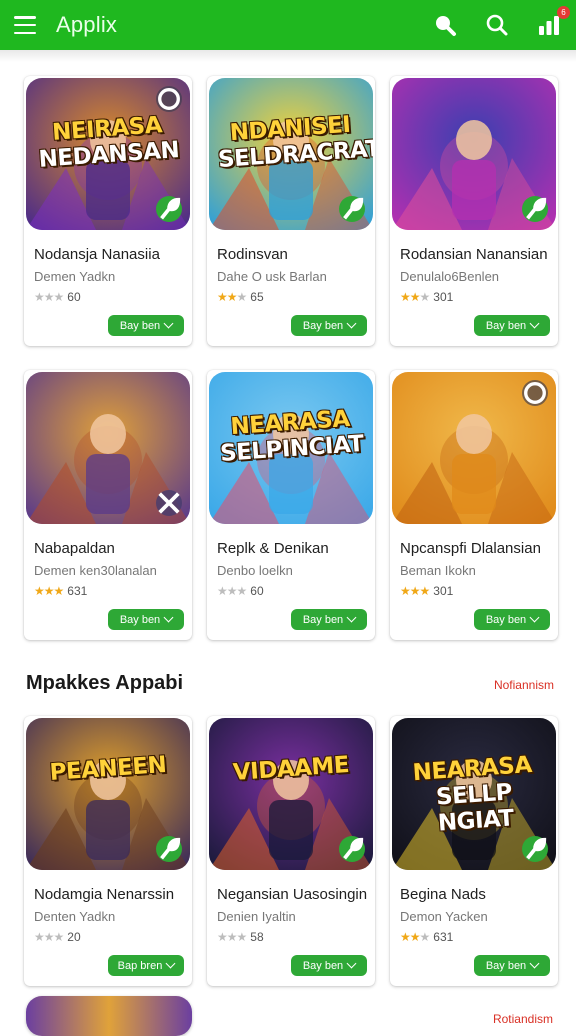 The width and height of the screenshot is (576, 1036). What do you see at coordinates (291, 794) in the screenshot?
I see `app-thumbnail: VIDAAME` at bounding box center [291, 794].